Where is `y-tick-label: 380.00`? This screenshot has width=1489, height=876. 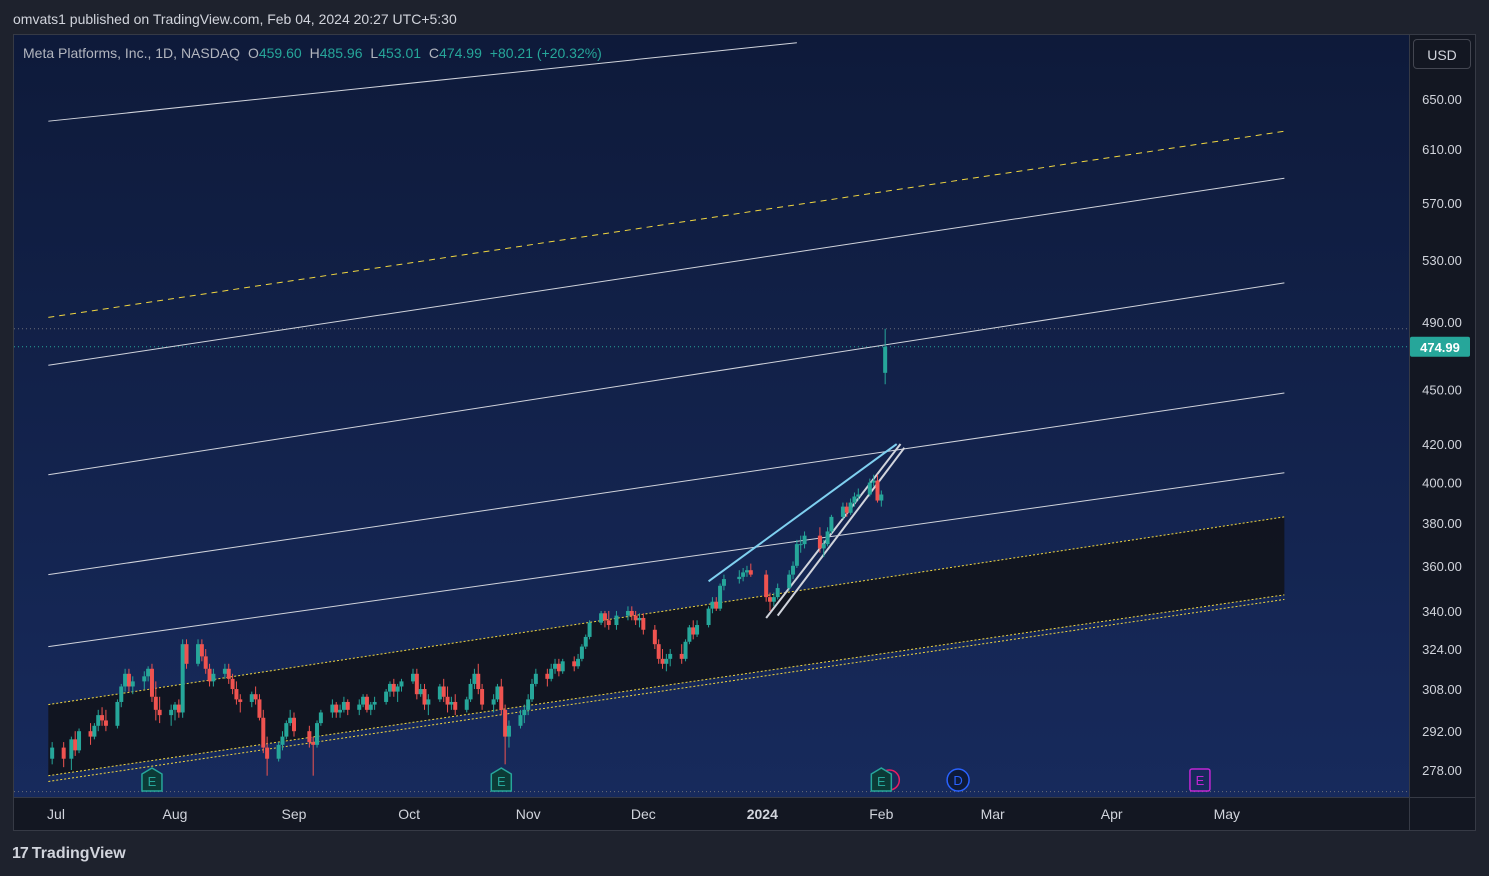
y-tick-label: 380.00 is located at coordinates (1442, 523).